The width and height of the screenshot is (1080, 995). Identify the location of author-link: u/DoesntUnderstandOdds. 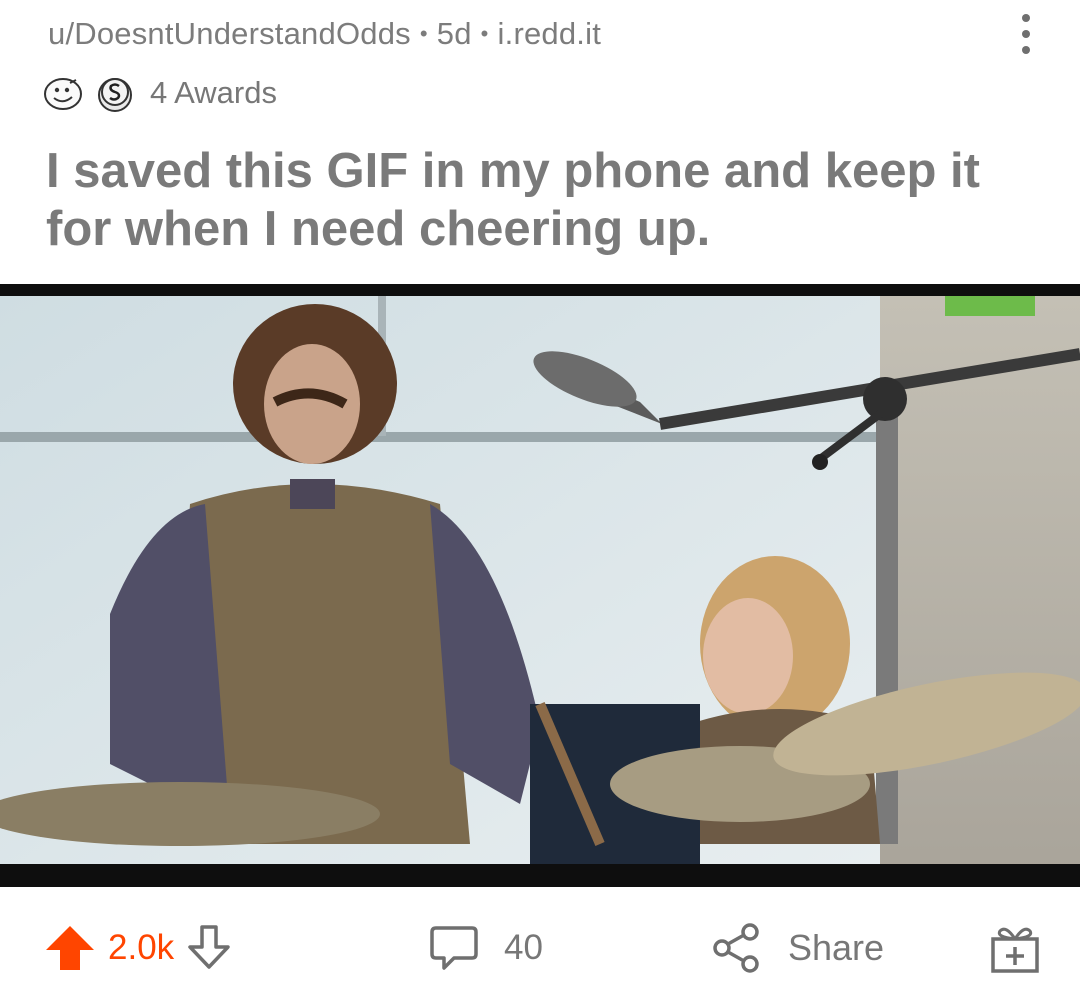
(229, 34).